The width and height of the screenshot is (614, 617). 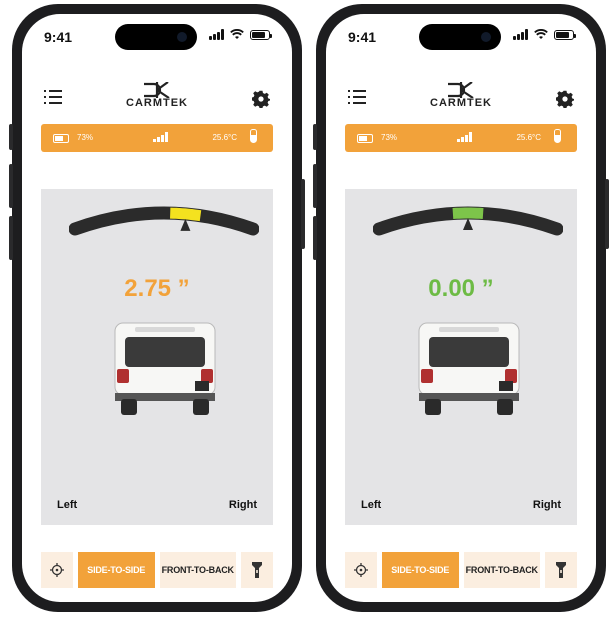 What do you see at coordinates (468, 224) in the screenshot?
I see `level-pointer` at bounding box center [468, 224].